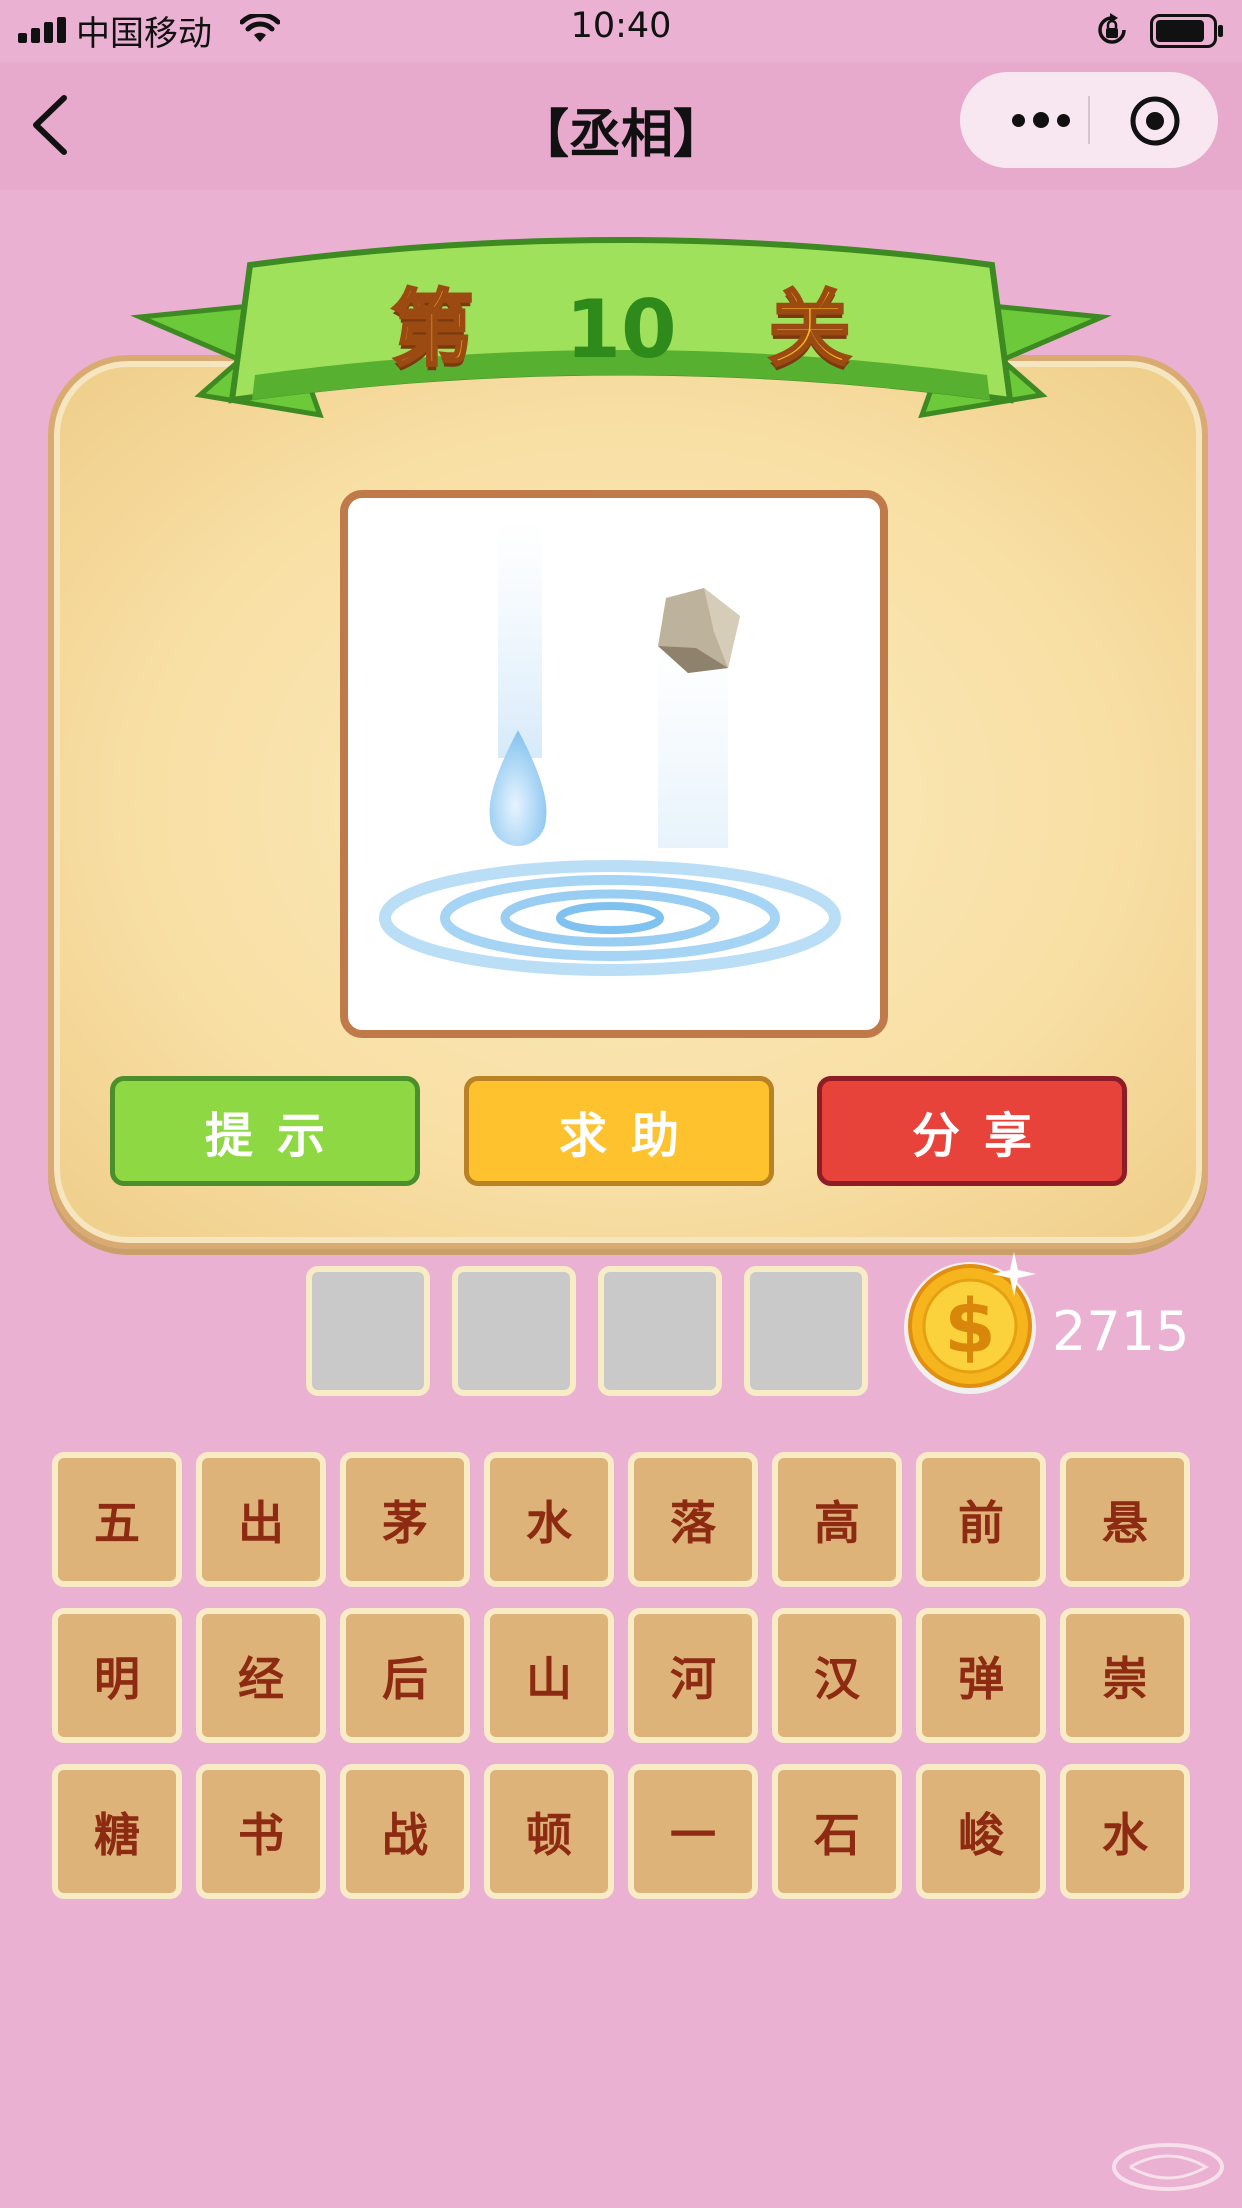 The height and width of the screenshot is (2208, 1242). What do you see at coordinates (693, 1831) in the screenshot?
I see `letter-tile: 一` at bounding box center [693, 1831].